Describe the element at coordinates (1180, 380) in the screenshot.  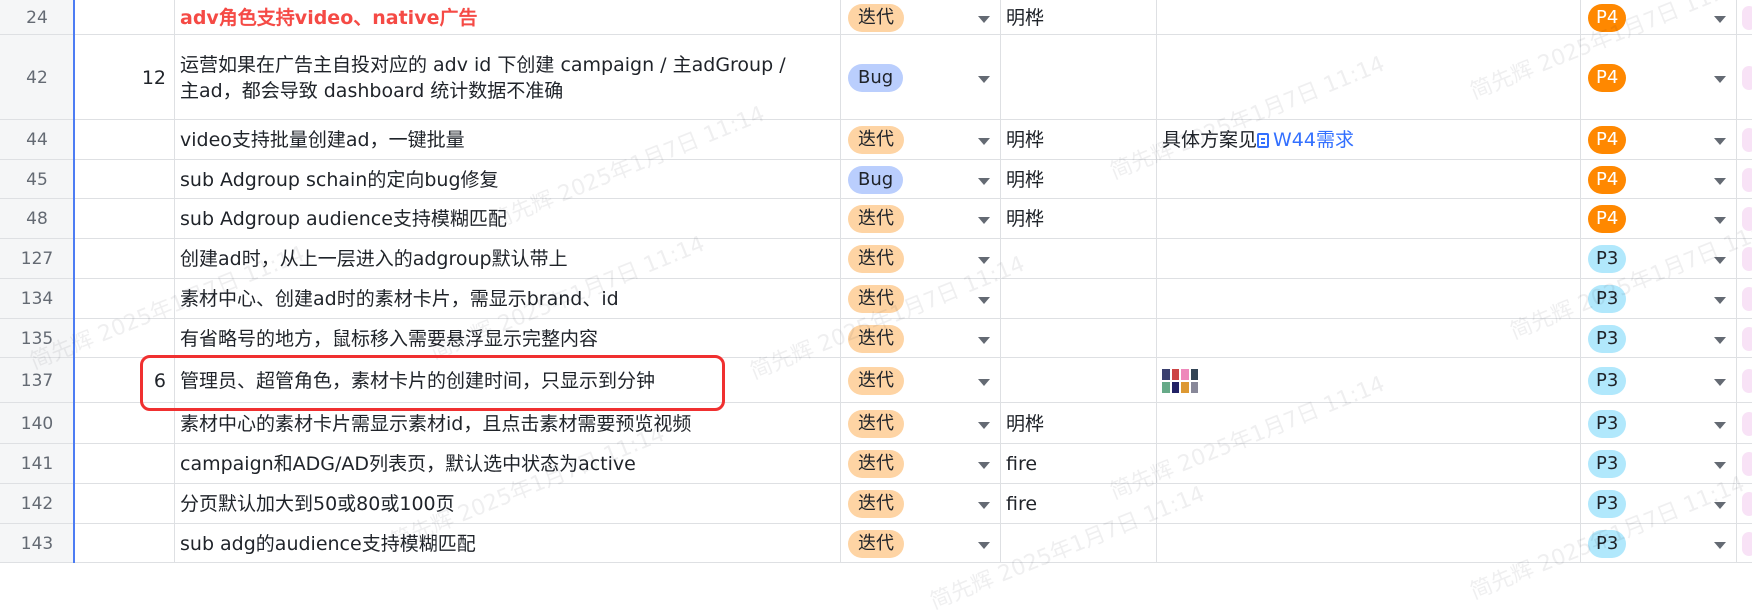
I see `image-thumbnail` at that location.